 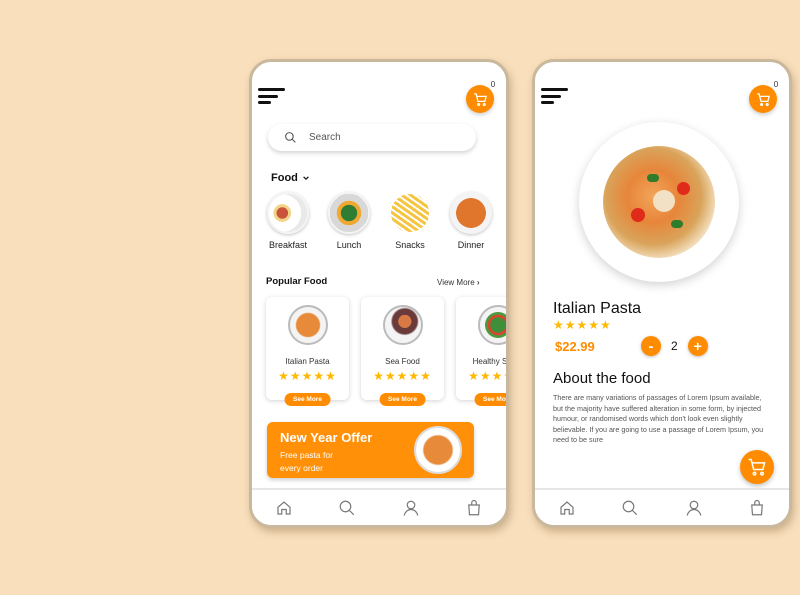 What do you see at coordinates (602, 378) in the screenshot?
I see `about-heading: About the food` at bounding box center [602, 378].